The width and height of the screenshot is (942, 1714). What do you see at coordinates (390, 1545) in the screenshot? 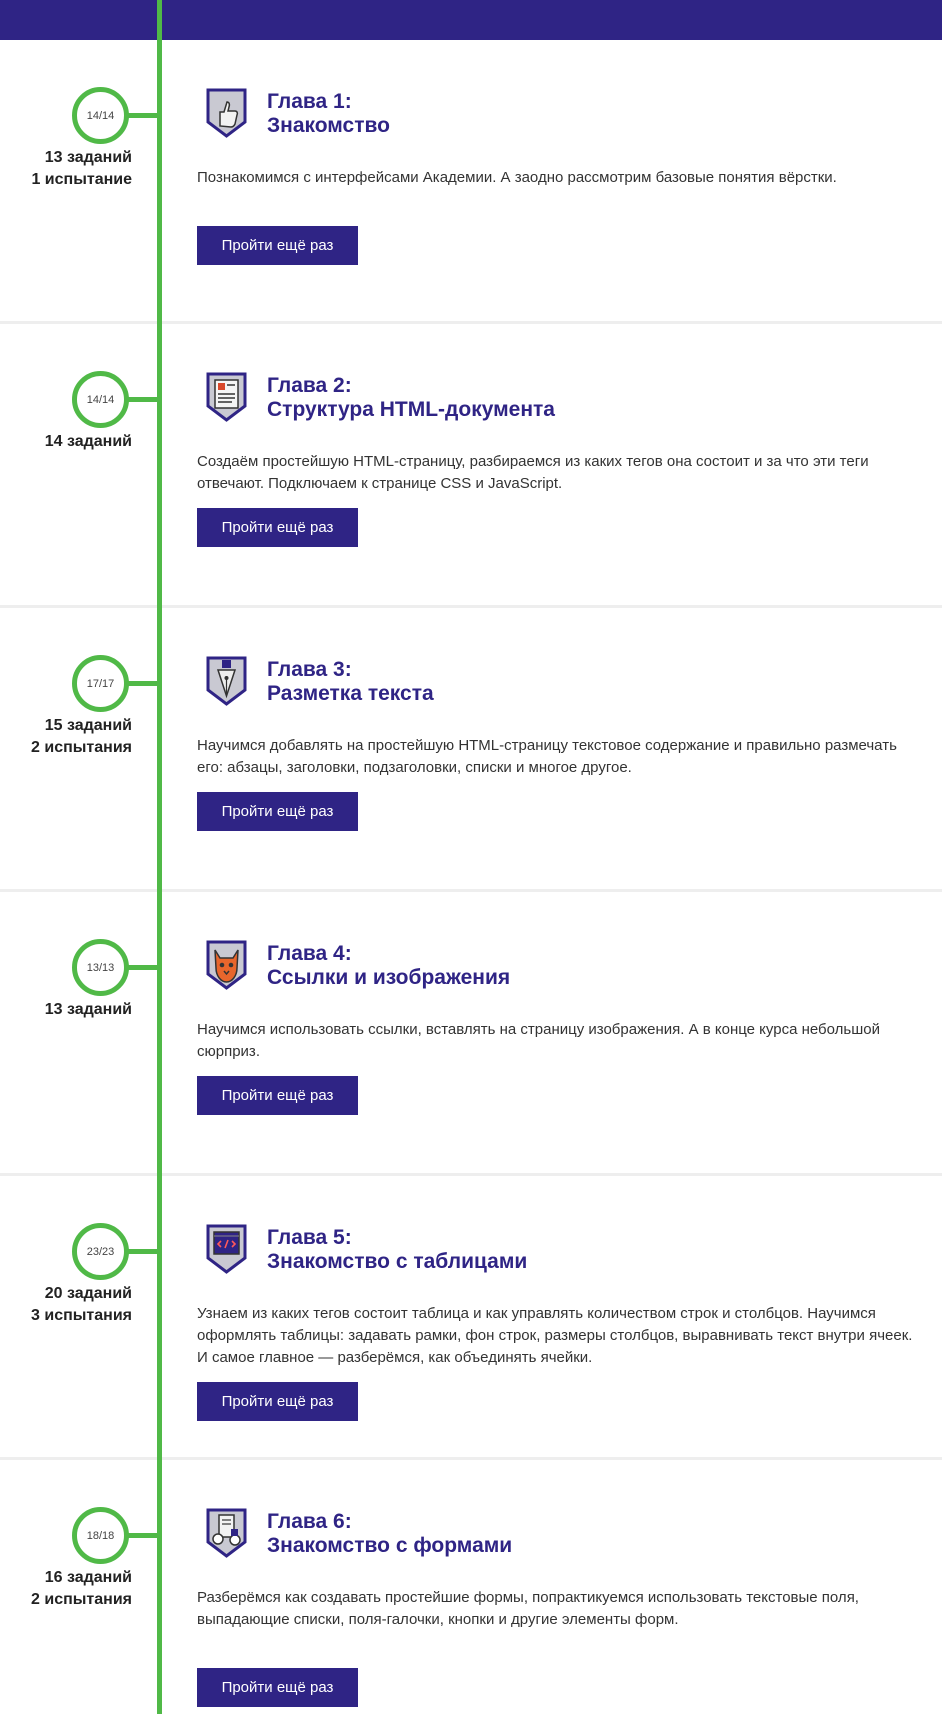
I see `chapter-name: Знакомство с формами` at bounding box center [390, 1545].